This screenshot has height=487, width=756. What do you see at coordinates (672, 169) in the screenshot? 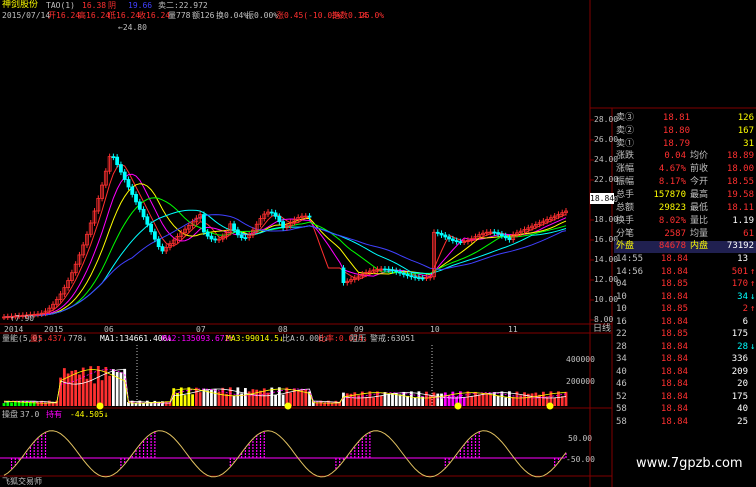
I see `quote-cell: 4.67%` at bounding box center [672, 169].